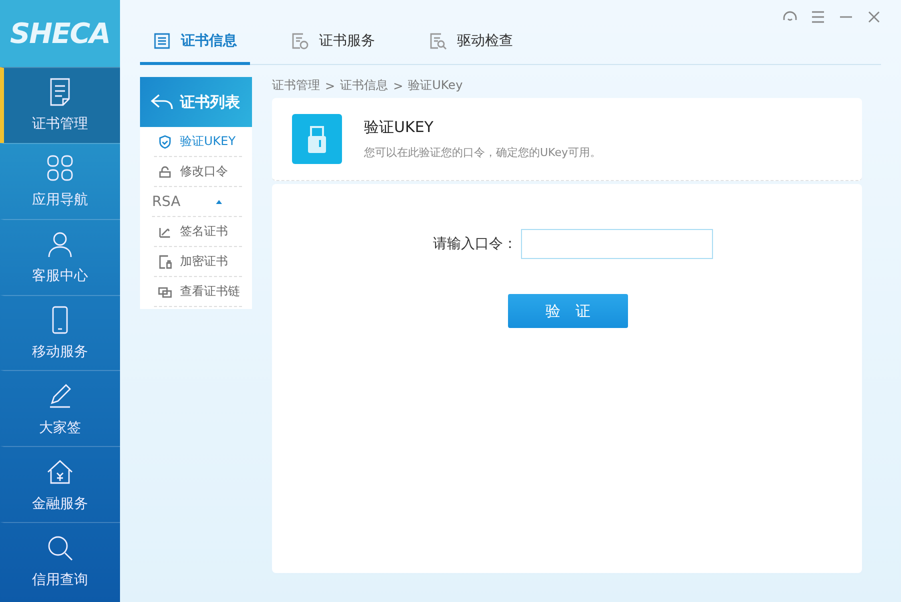 The height and width of the screenshot is (602, 901). What do you see at coordinates (482, 152) in the screenshot?
I see `panel-description: 您可以在此验证您的口令，确定您的UKey可用。` at bounding box center [482, 152].